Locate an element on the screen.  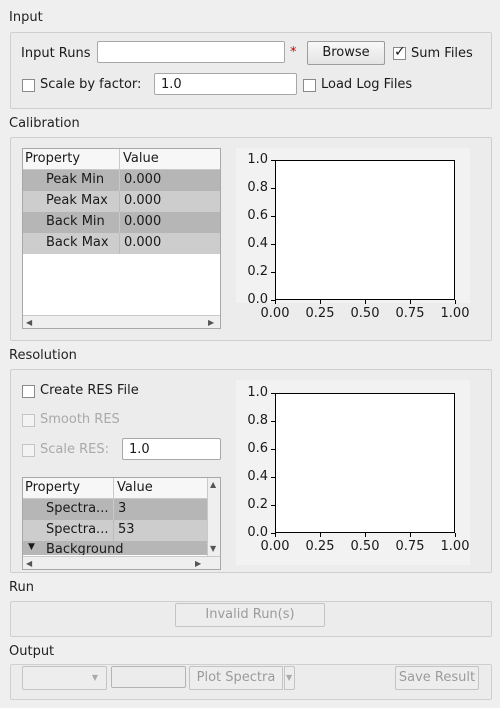
sum-files-label: Sum Files is located at coordinates (442, 53).